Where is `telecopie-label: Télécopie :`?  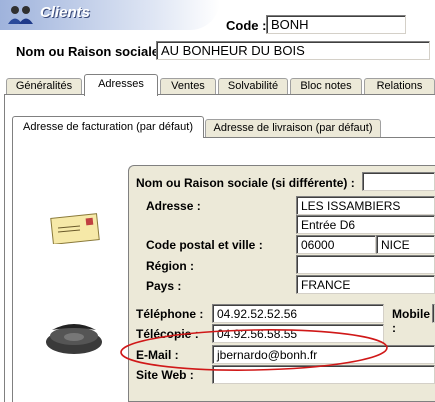
telecopie-label: Télécopie : is located at coordinates (167, 334).